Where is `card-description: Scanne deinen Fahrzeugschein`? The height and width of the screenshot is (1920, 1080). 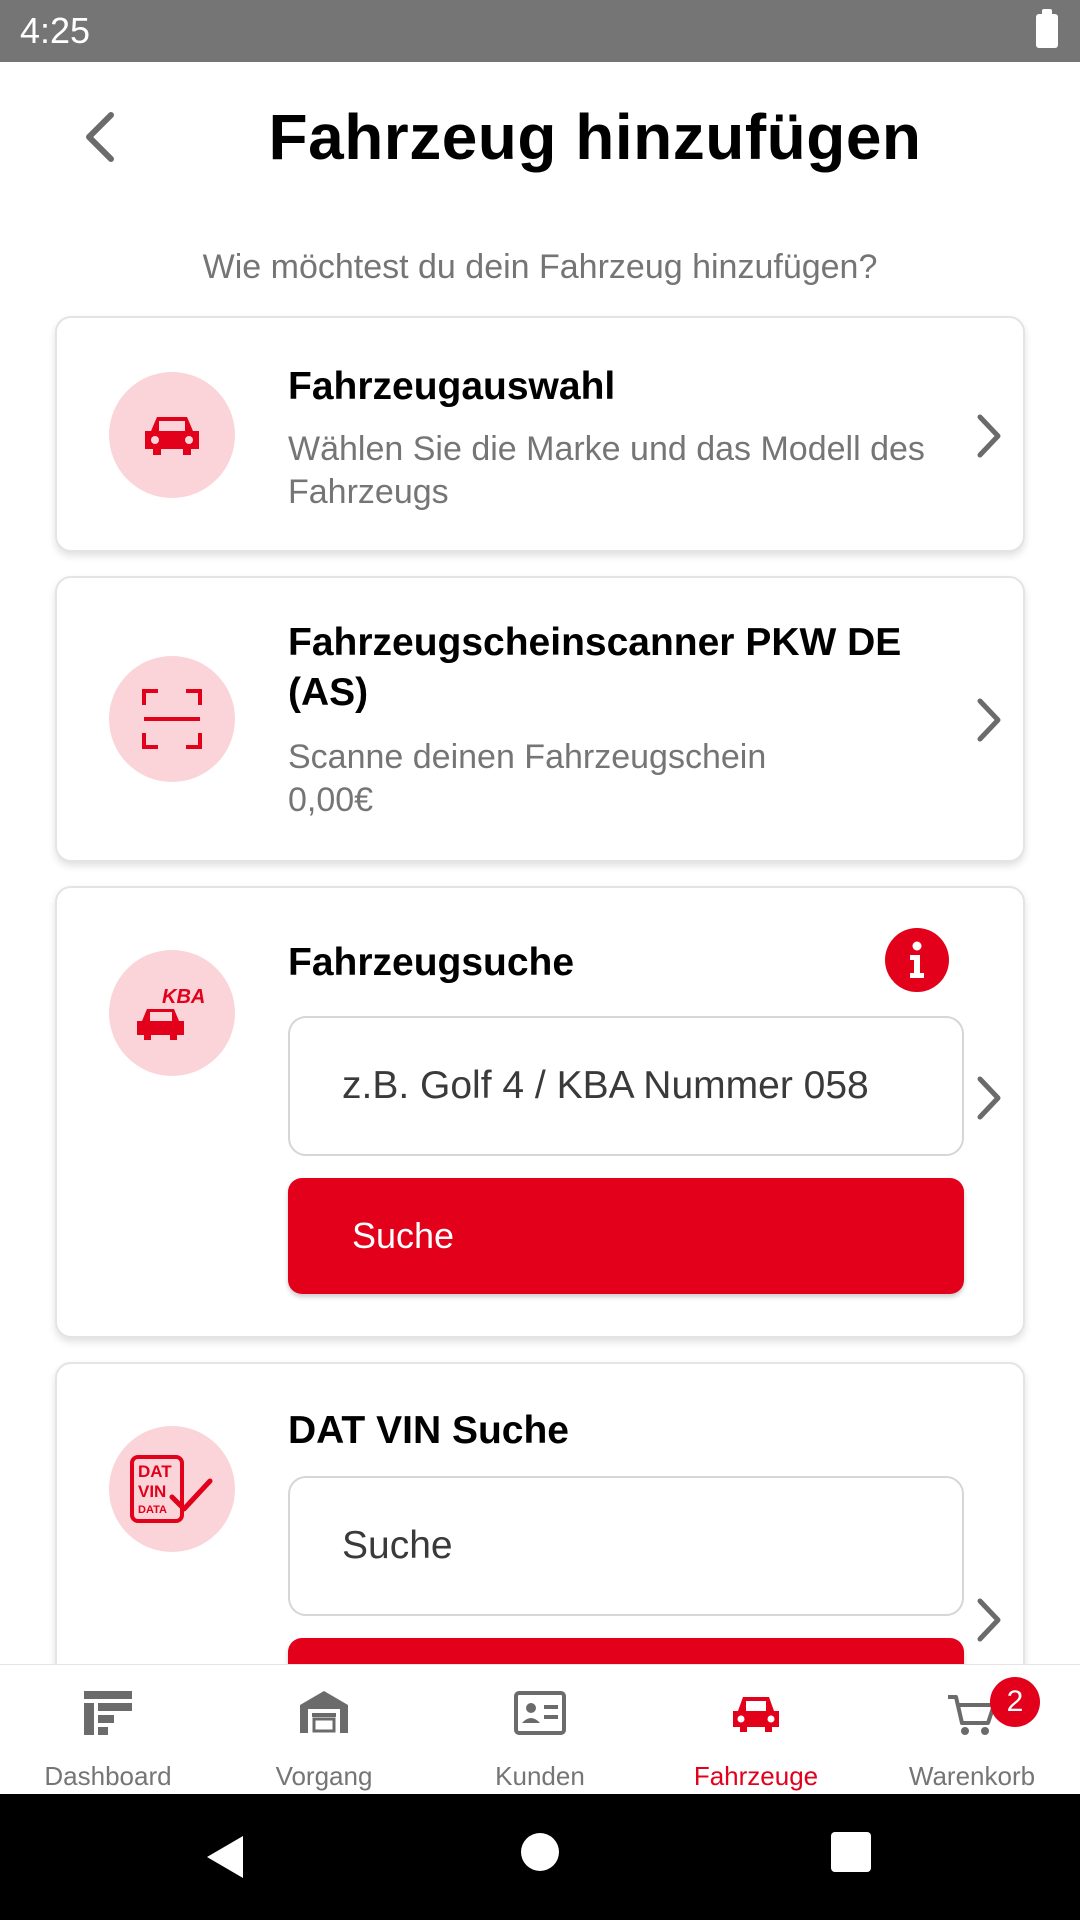 card-description: Scanne deinen Fahrzeugschein is located at coordinates (527, 757).